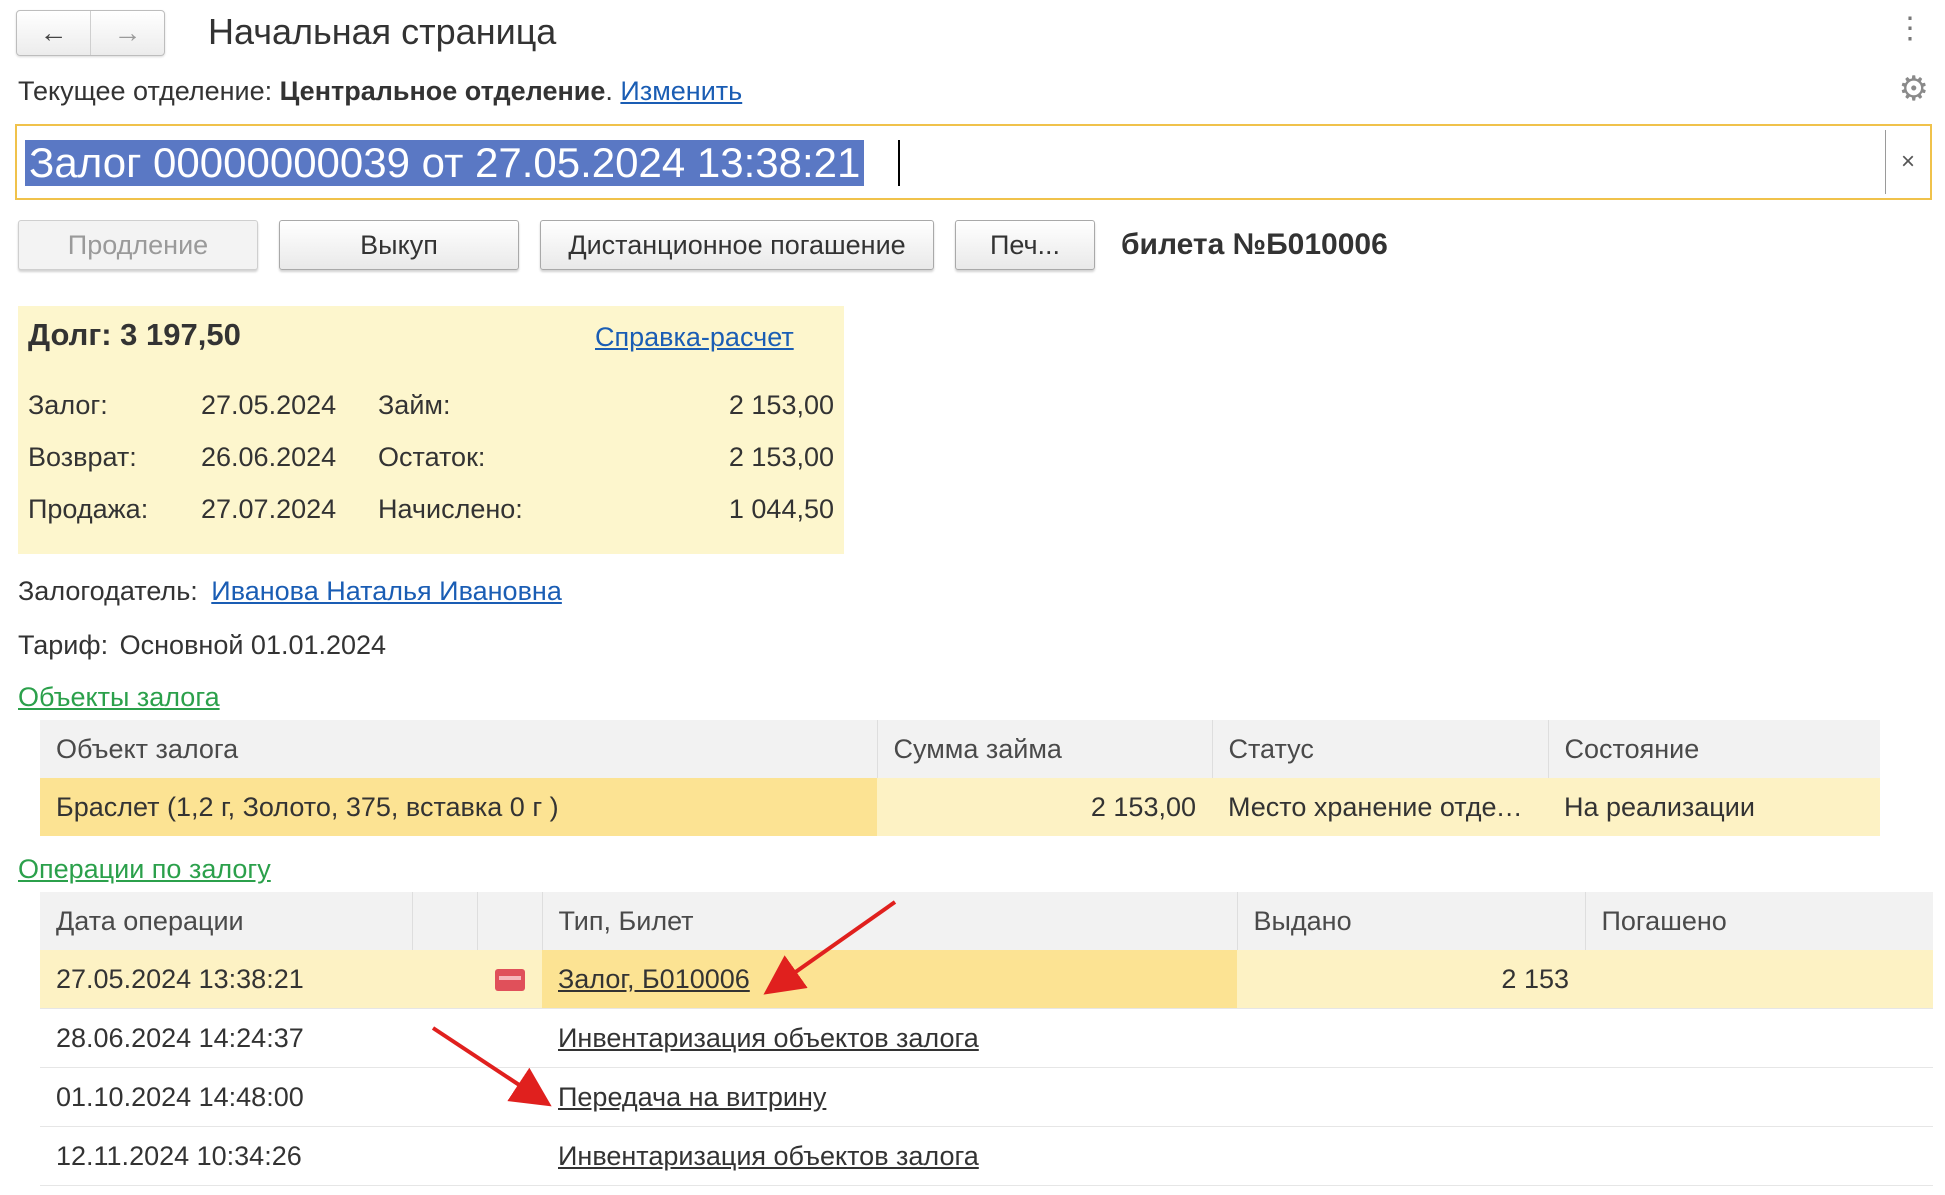 The height and width of the screenshot is (1195, 1945). What do you see at coordinates (830, 947) in the screenshot?
I see `arrow-to-pledge-ticket` at bounding box center [830, 947].